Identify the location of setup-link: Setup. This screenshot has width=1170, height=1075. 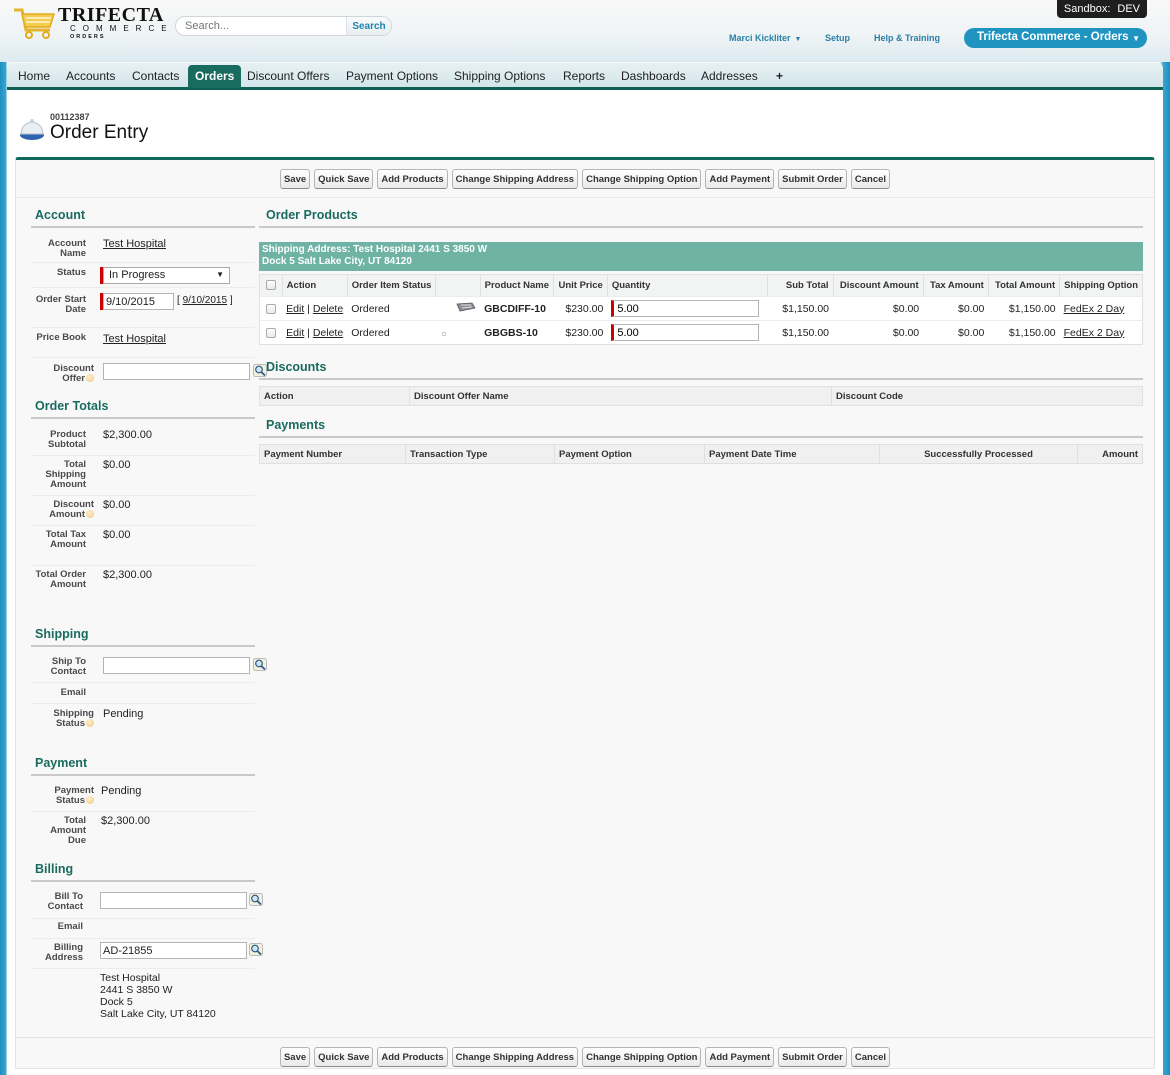
(837, 38).